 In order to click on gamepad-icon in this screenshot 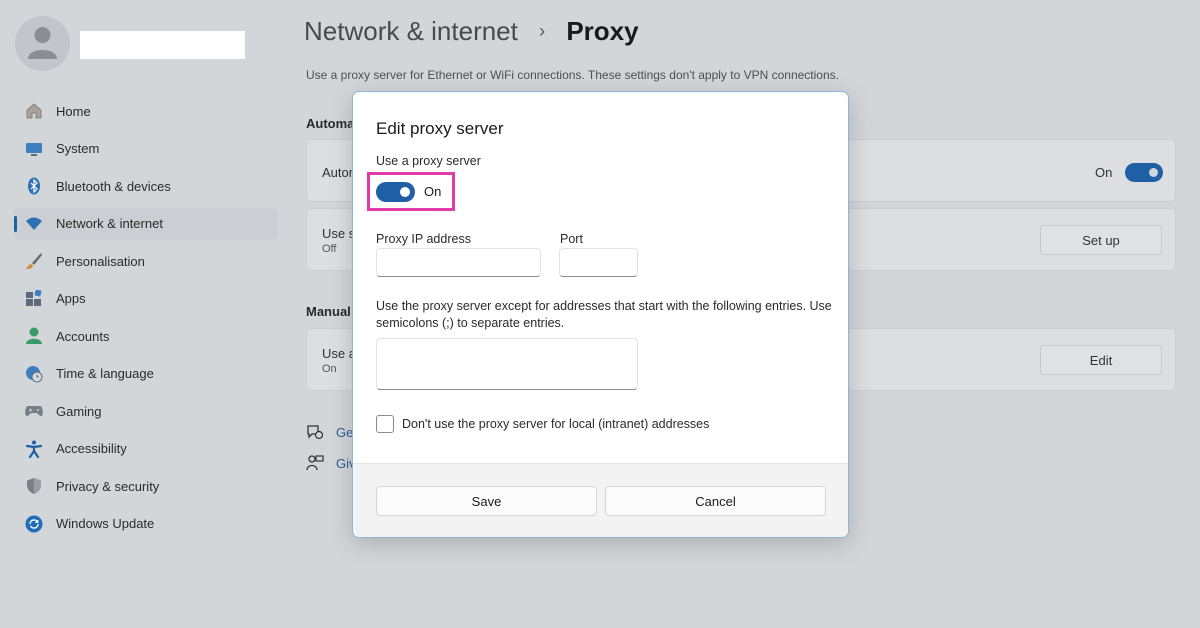, I will do `click(34, 411)`.